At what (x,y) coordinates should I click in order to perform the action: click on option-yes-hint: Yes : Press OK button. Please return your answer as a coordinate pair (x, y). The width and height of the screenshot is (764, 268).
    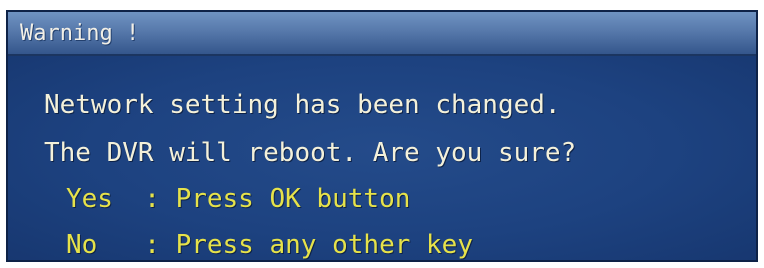
    Looking at the image, I should click on (238, 199).